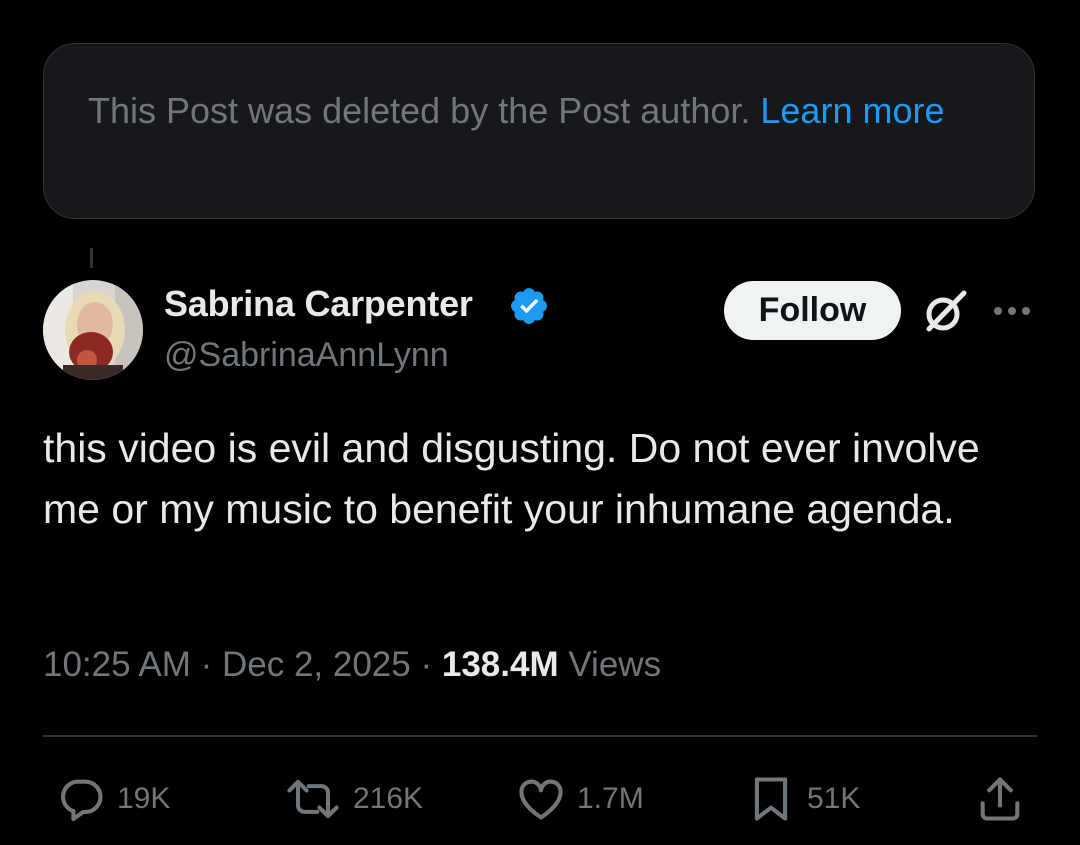 The height and width of the screenshot is (845, 1080). What do you see at coordinates (945, 312) in the screenshot?
I see `grok-icon` at bounding box center [945, 312].